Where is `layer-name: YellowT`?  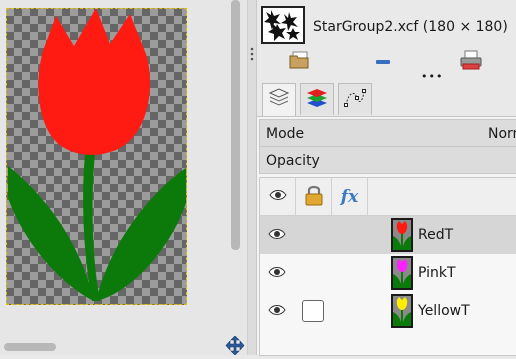
layer-name: YellowT is located at coordinates (444, 311).